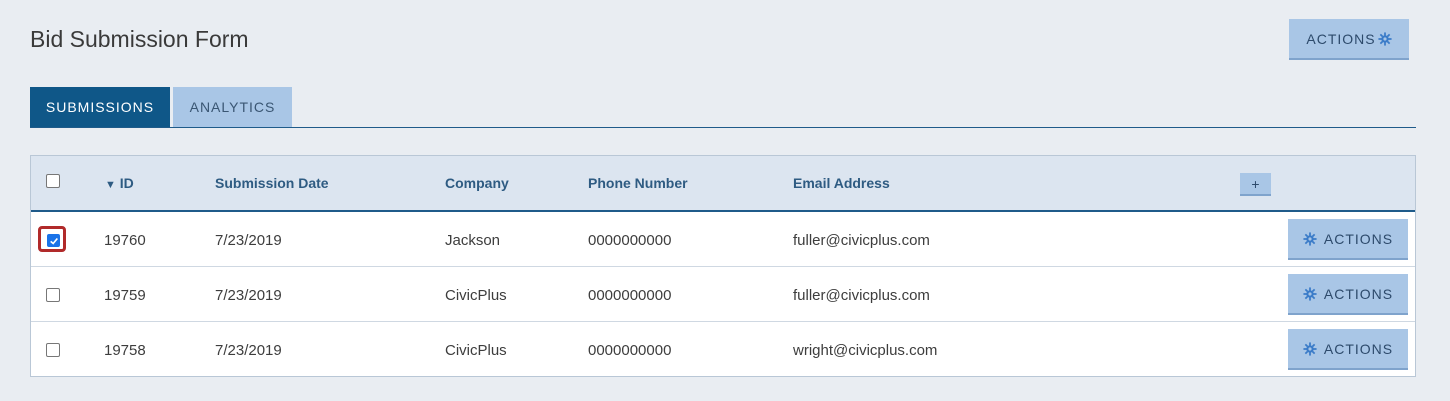  What do you see at coordinates (1341, 38) in the screenshot?
I see `page-actions-label: ACTIONS` at bounding box center [1341, 38].